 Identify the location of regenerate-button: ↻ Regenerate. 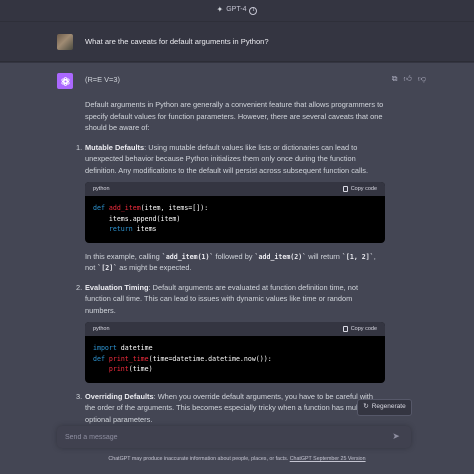
(384, 407).